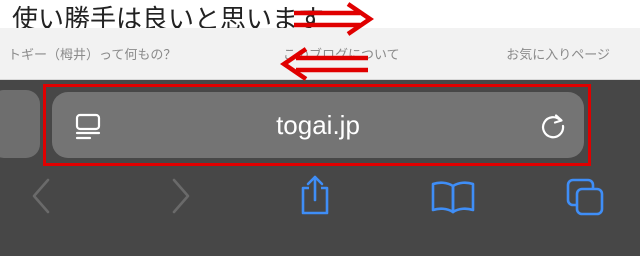  I want to click on tabs-icon, so click(586, 200).